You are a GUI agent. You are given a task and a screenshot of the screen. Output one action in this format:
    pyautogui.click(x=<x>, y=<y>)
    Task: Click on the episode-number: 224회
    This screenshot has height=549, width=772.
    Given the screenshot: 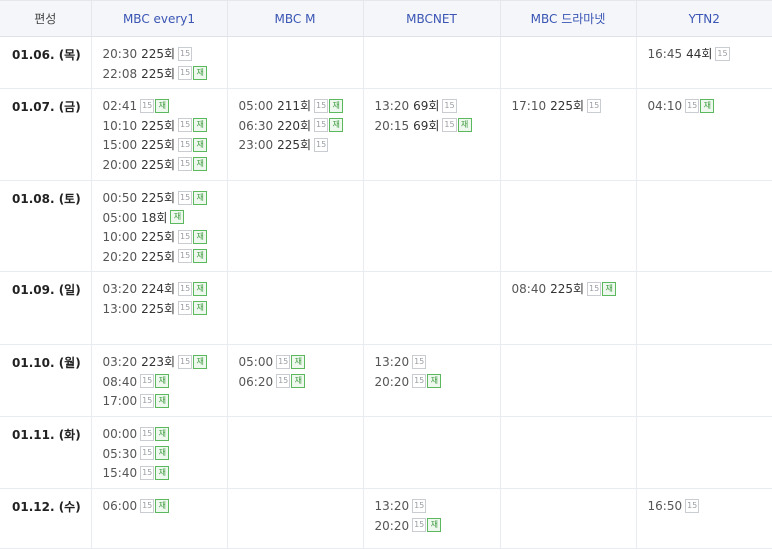 What is the action you would take?
    pyautogui.click(x=158, y=289)
    